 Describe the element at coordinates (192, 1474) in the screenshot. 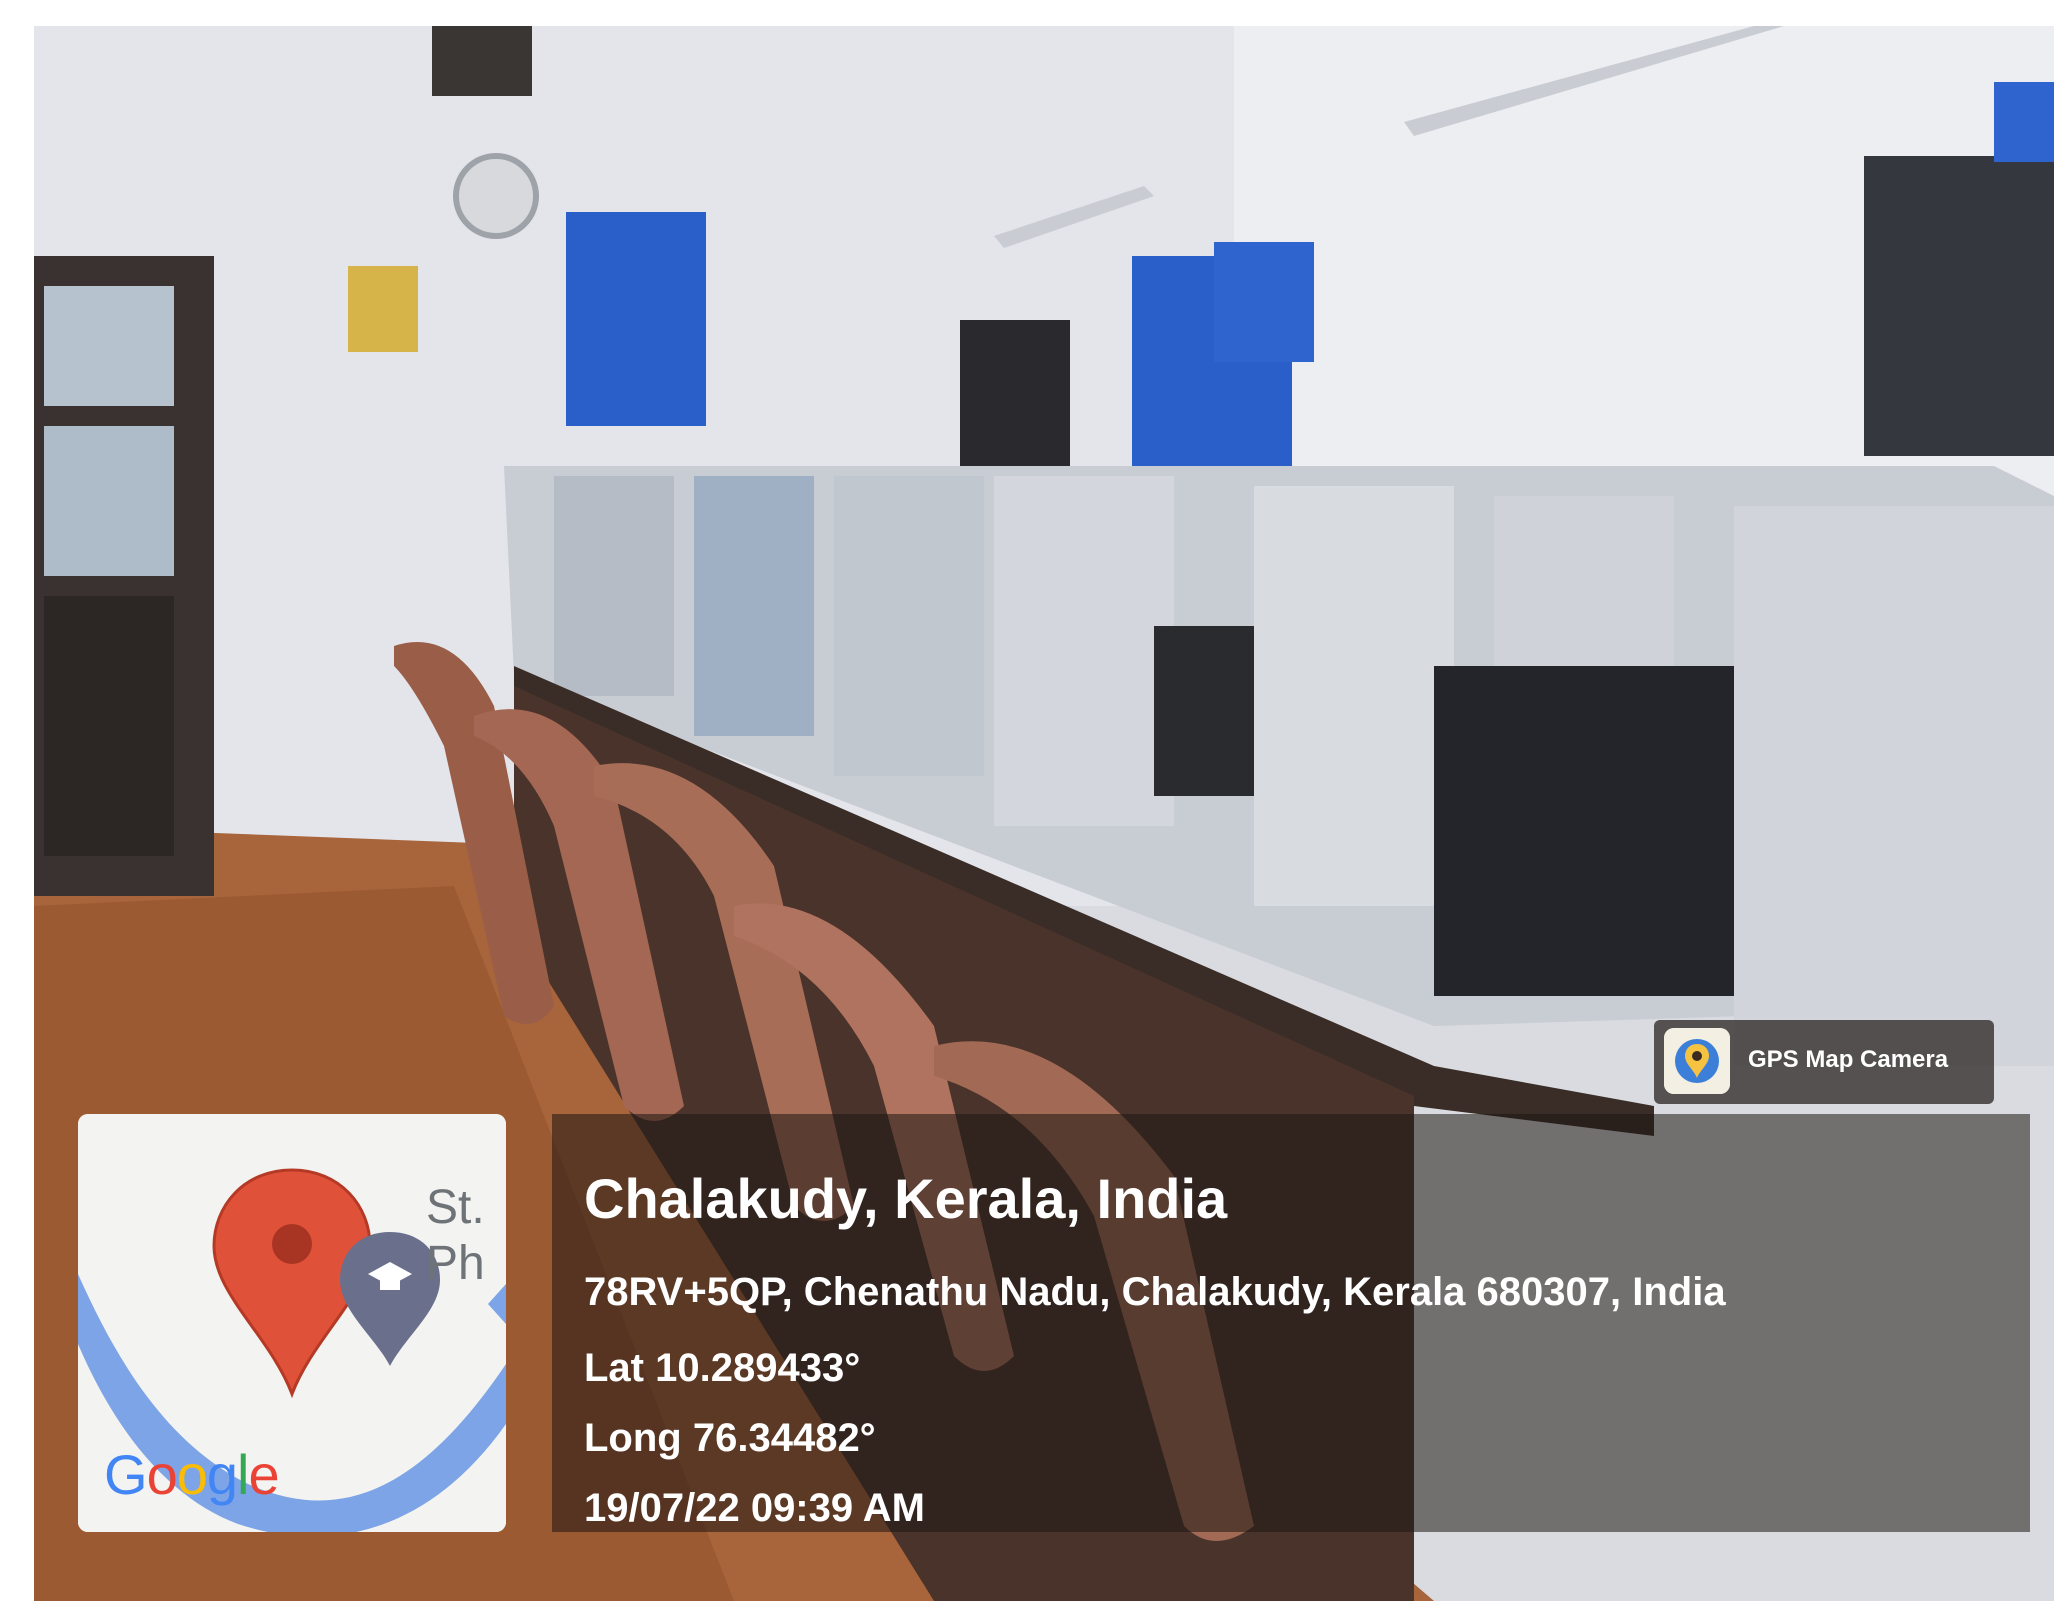

I see `google-logo: Google` at that location.